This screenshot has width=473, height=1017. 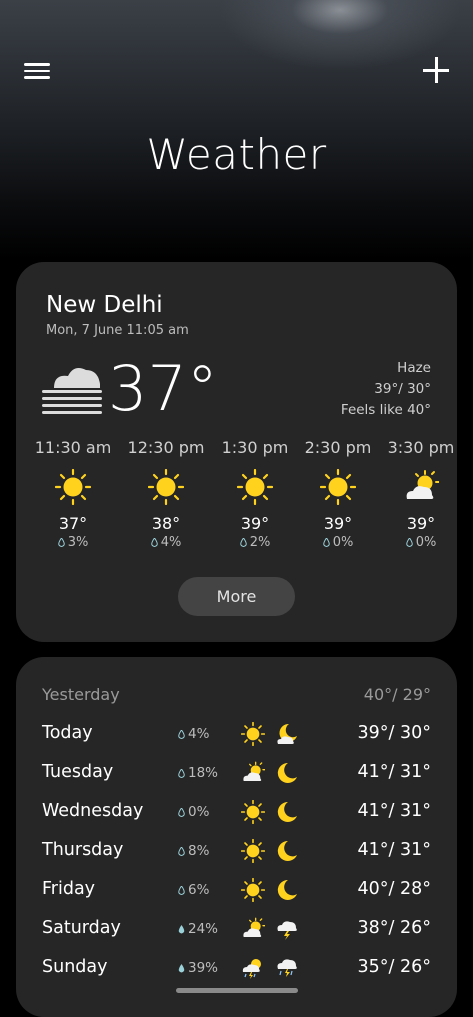 I want to click on hour-precip: 3%, so click(x=73, y=542).